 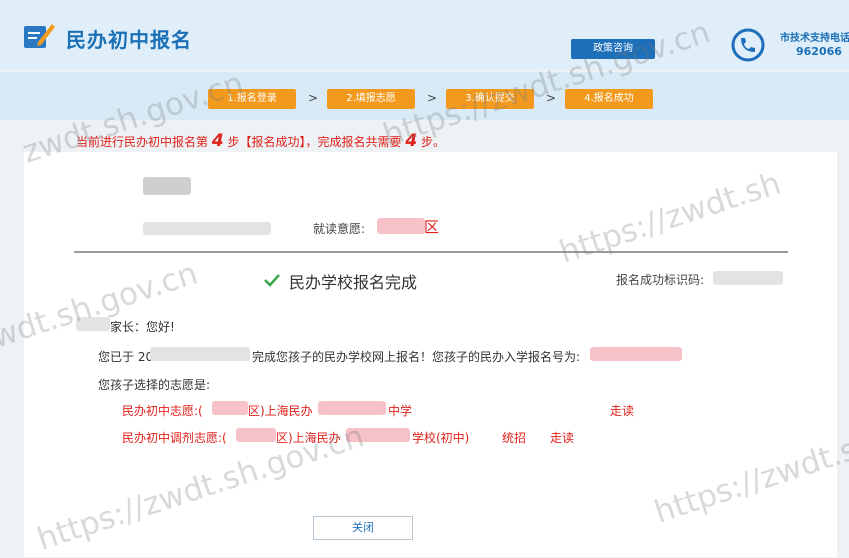 I want to click on step-confirm-submit: 3.确认提交, so click(x=490, y=99).